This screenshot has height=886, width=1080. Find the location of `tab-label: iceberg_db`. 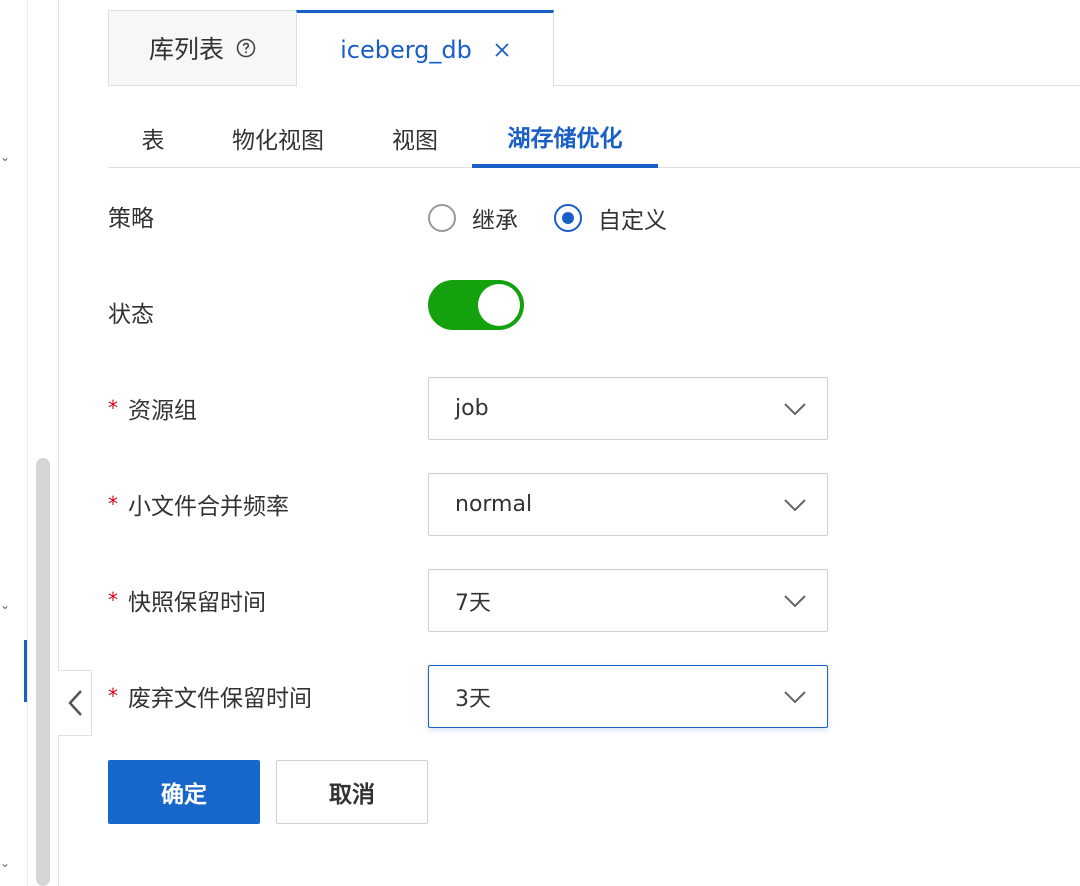

tab-label: iceberg_db is located at coordinates (406, 49).